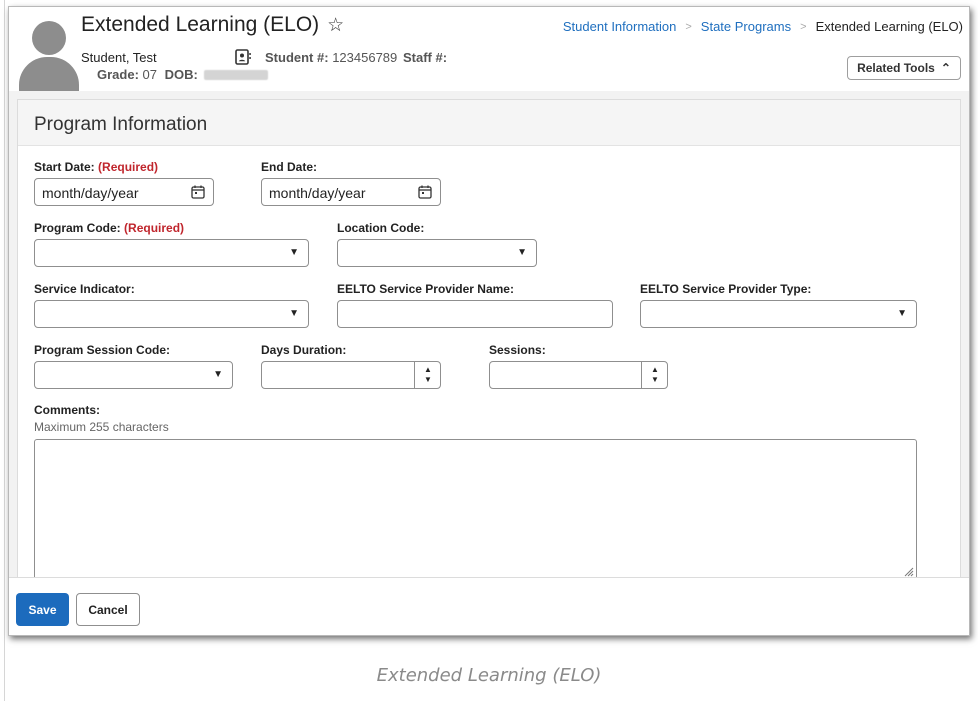 Image resolution: width=978 pixels, height=701 pixels. Describe the element at coordinates (517, 350) in the screenshot. I see `sessions-label: Sessions:` at that location.